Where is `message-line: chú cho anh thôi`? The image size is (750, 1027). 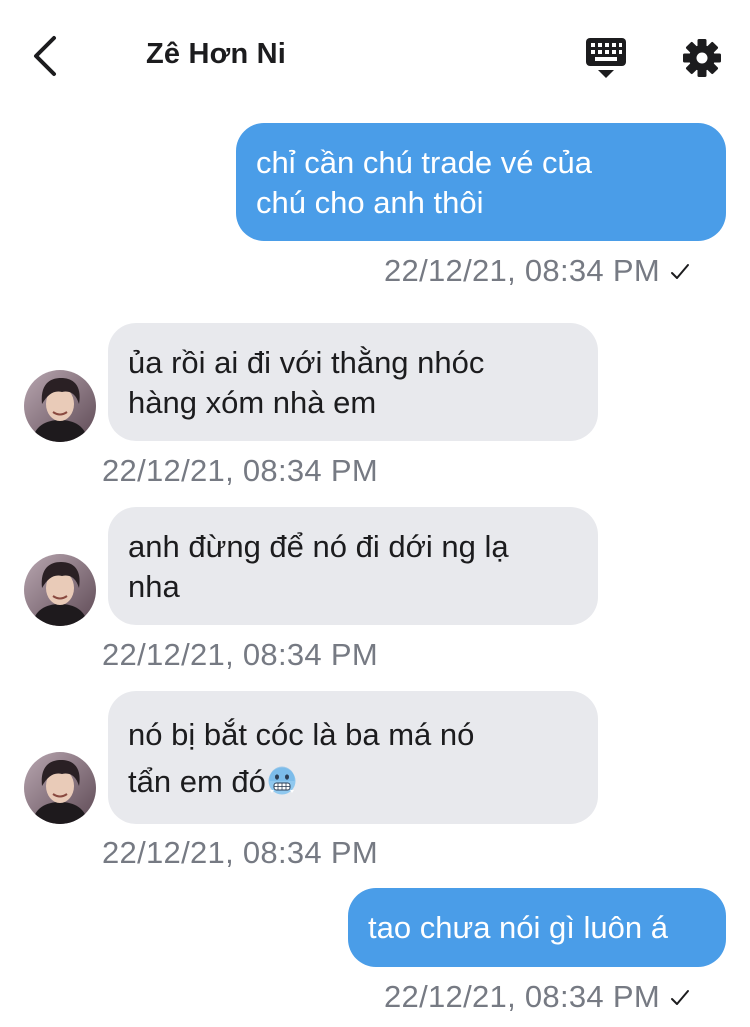
message-line: chú cho anh thôi is located at coordinates (370, 202).